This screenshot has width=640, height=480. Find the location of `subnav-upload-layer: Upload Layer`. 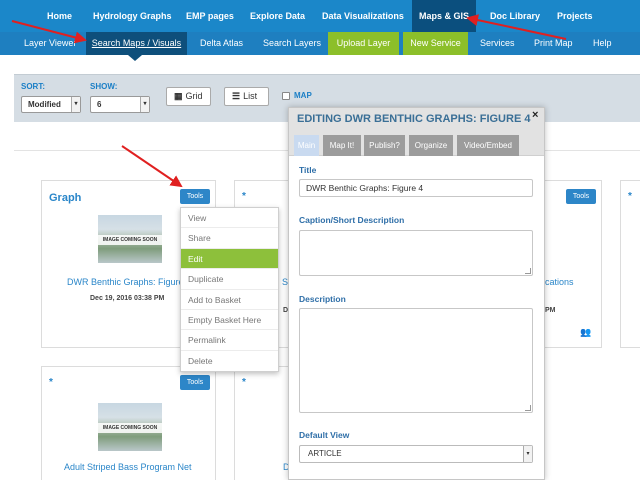

subnav-upload-layer: Upload Layer is located at coordinates (363, 43).